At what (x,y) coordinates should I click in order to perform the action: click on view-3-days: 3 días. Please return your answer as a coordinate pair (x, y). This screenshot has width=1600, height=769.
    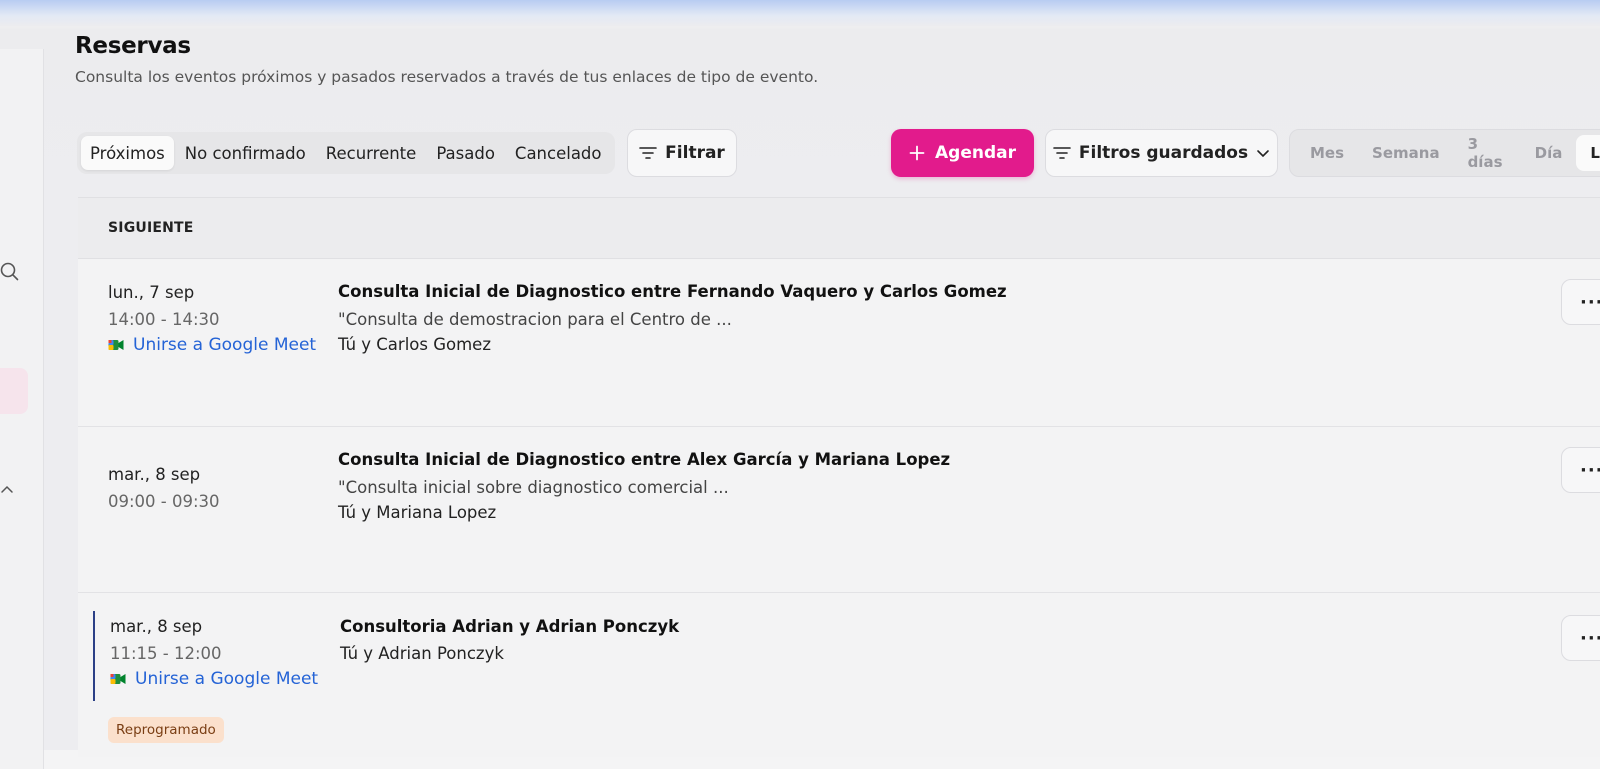
    Looking at the image, I should click on (1487, 153).